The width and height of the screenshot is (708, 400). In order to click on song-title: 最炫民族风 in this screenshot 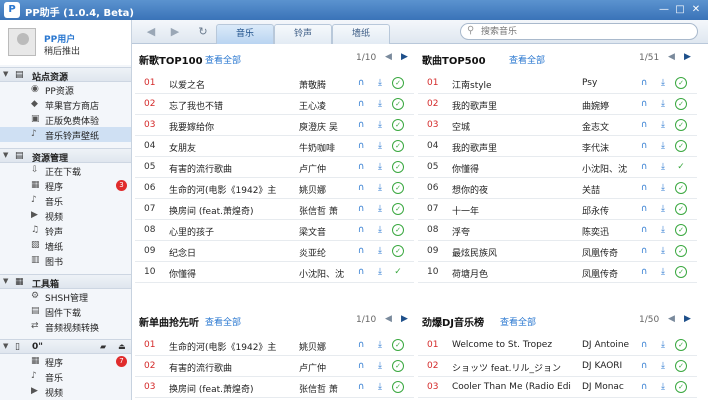, I will do `click(516, 252)`.